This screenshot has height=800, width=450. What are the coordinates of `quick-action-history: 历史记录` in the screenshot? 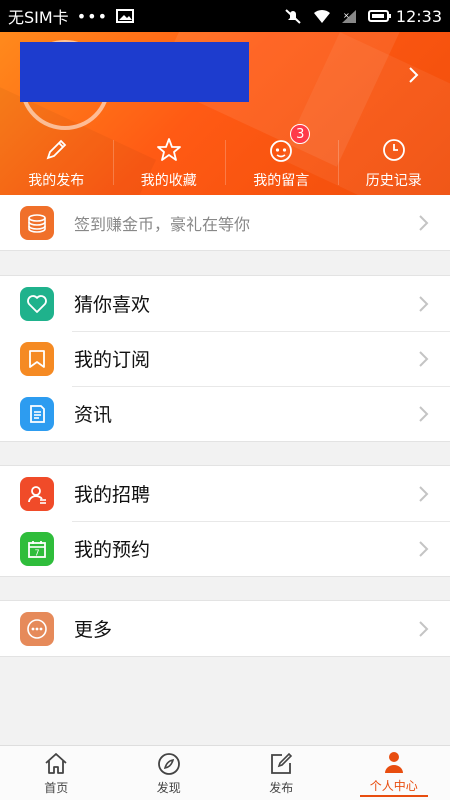 It's located at (393, 162).